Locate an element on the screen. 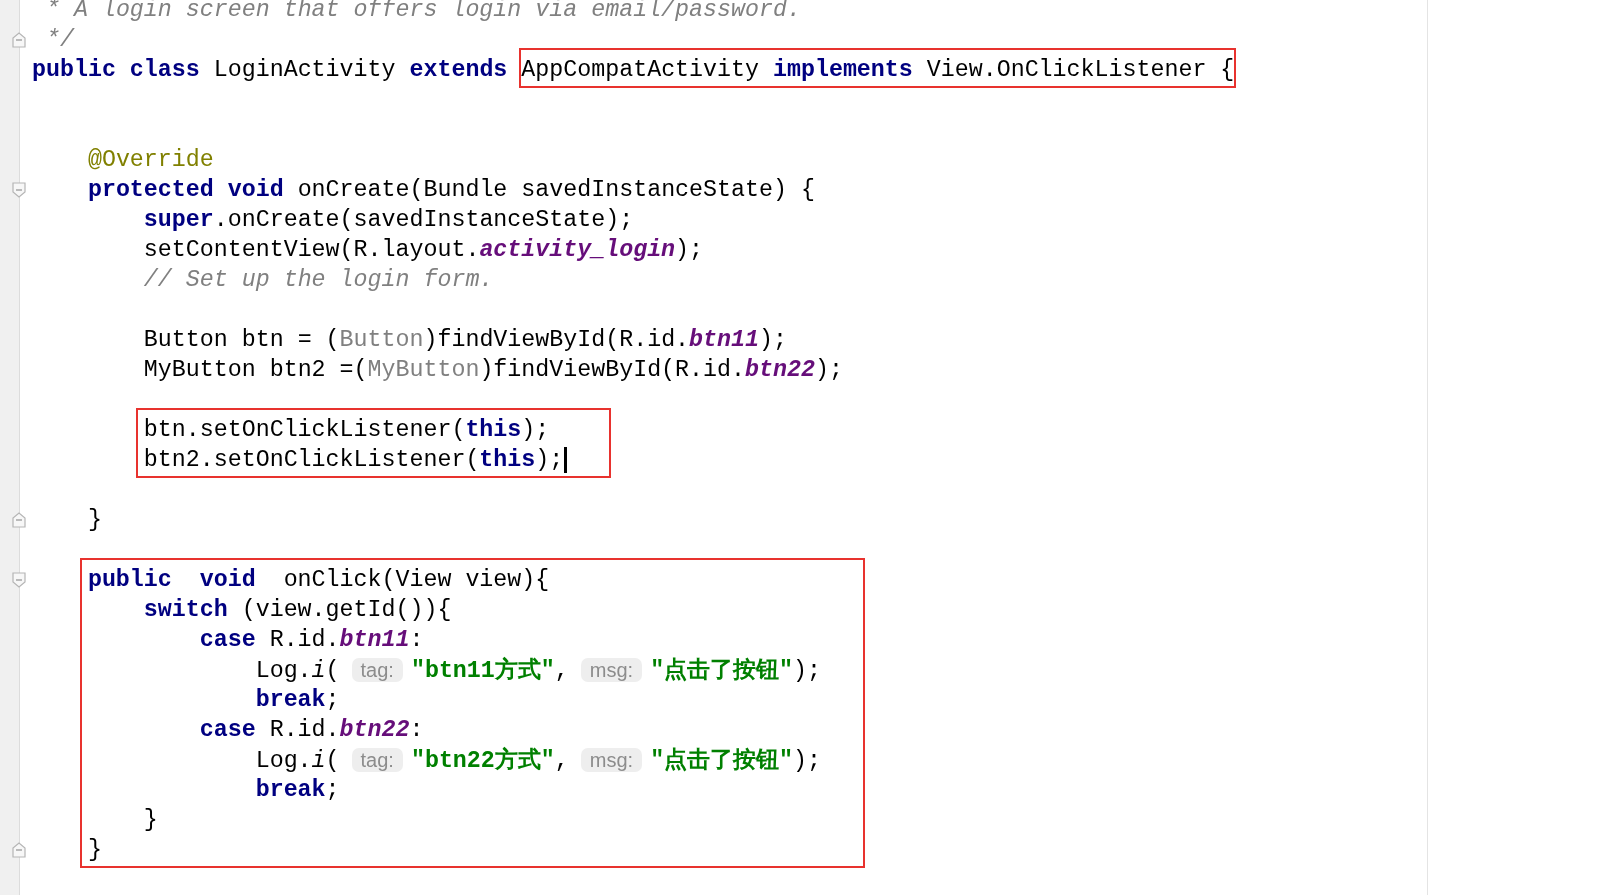 Image resolution: width=1606 pixels, height=895 pixels. code-line: case R.id.btn11: is located at coordinates (311, 640).